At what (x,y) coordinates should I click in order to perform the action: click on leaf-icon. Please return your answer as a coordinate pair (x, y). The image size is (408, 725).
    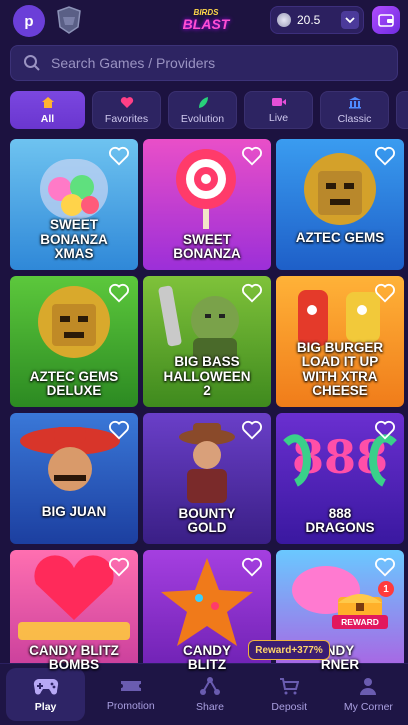
    Looking at the image, I should click on (203, 102).